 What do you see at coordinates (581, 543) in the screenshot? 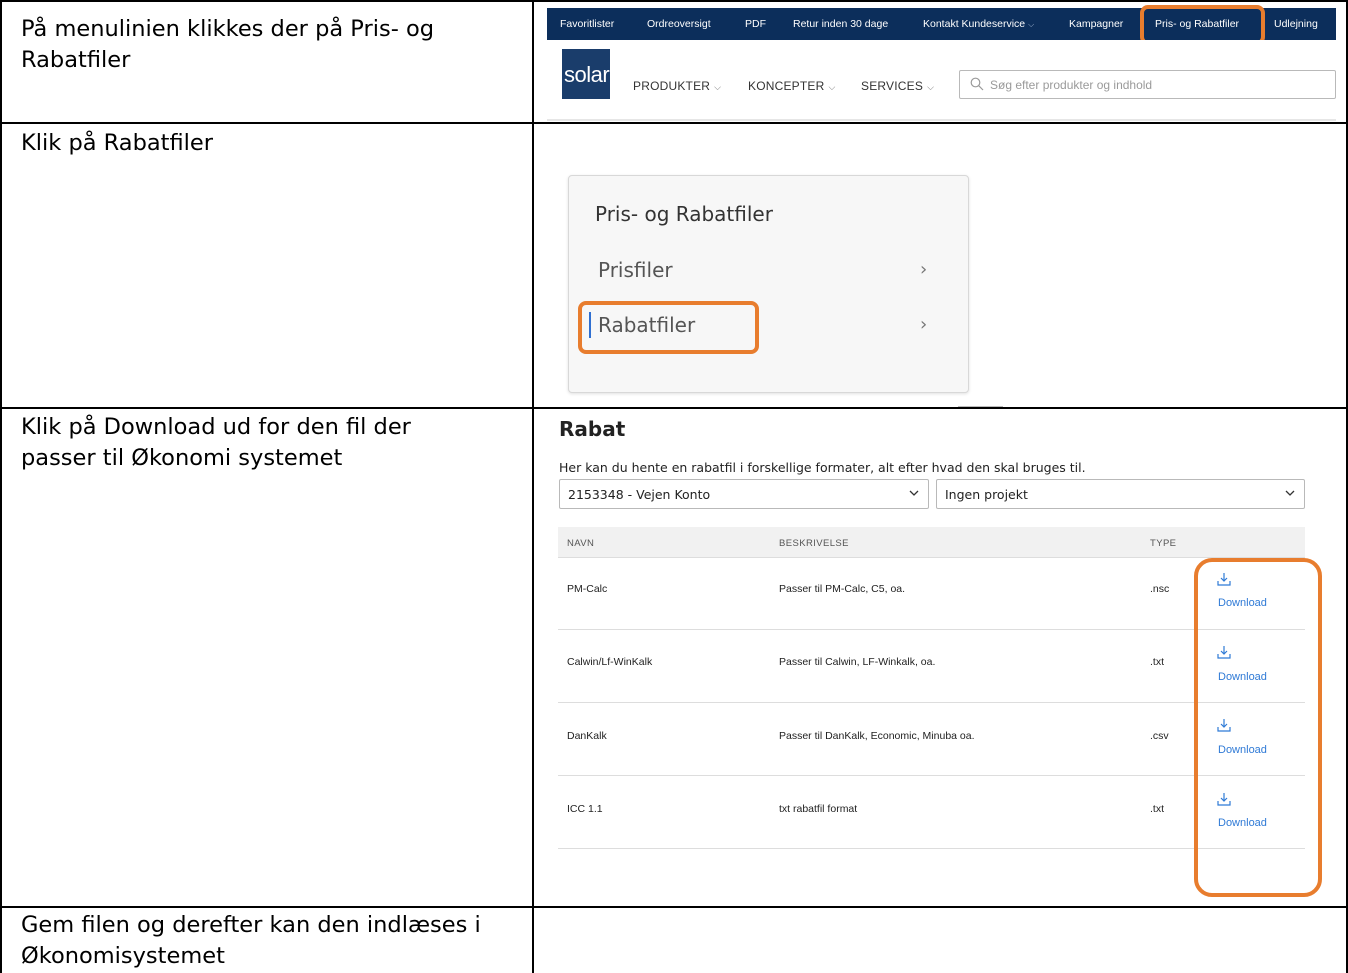
I see `column-header-navn: NAVN` at bounding box center [581, 543].